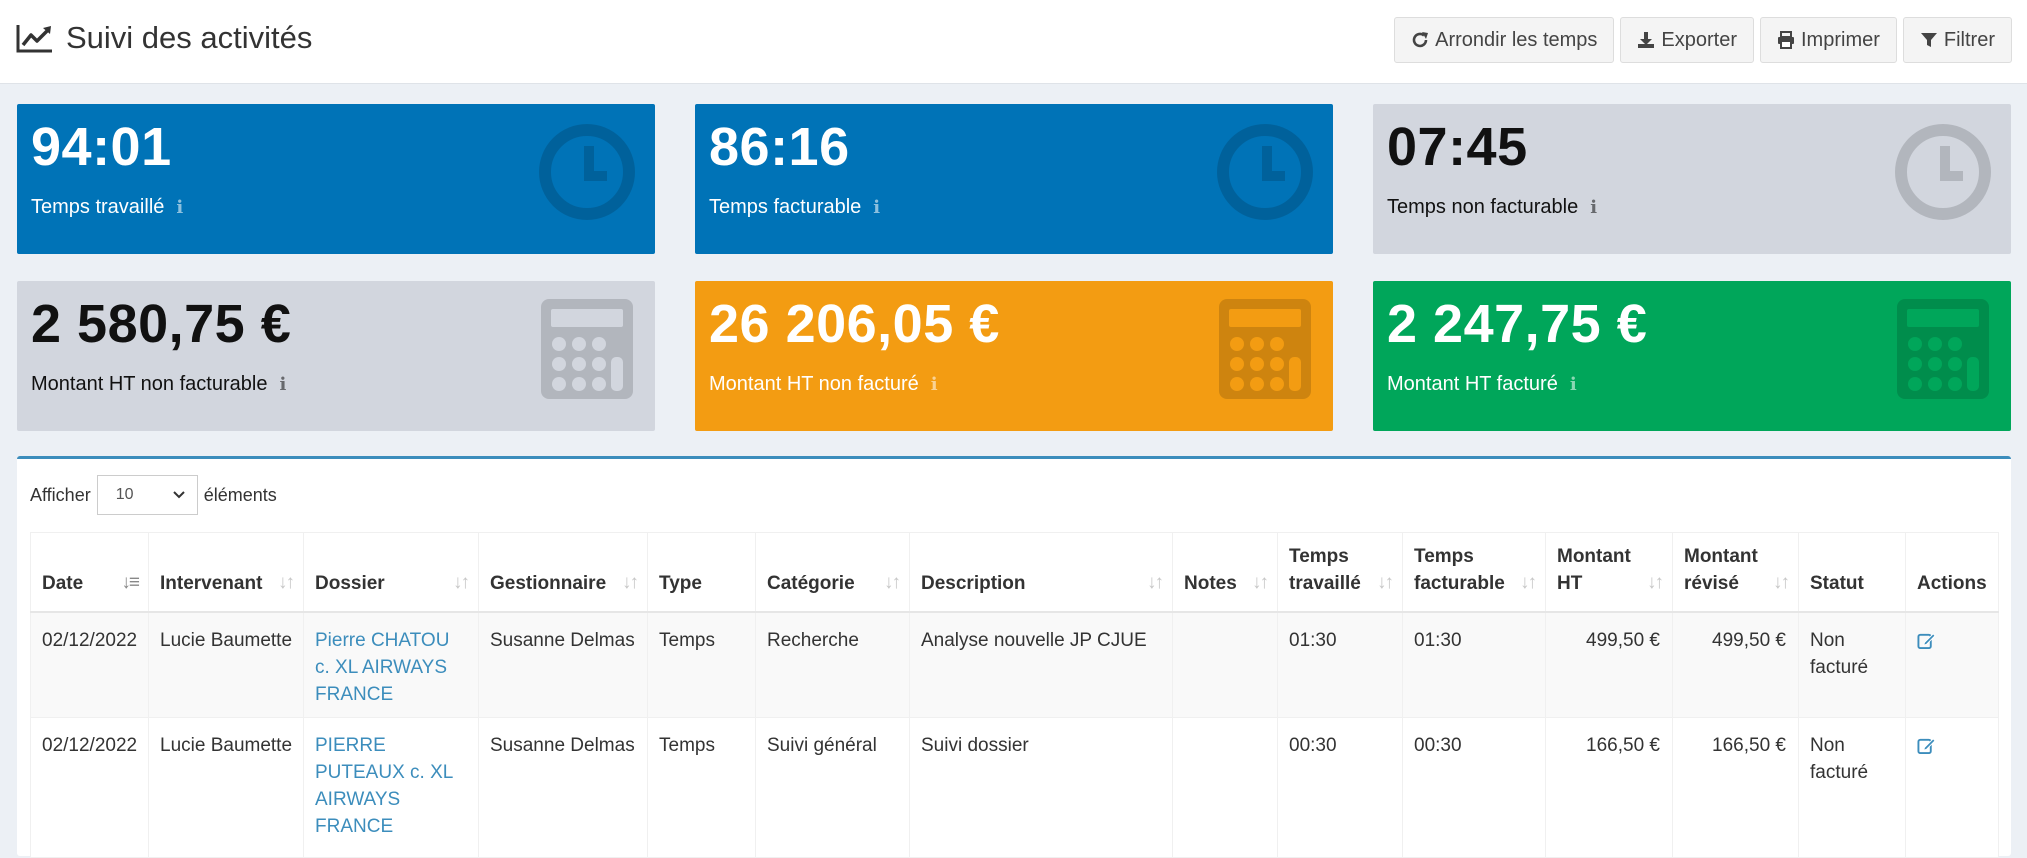 The image size is (2027, 858). Describe the element at coordinates (1928, 40) in the screenshot. I see `filter-icon` at that location.